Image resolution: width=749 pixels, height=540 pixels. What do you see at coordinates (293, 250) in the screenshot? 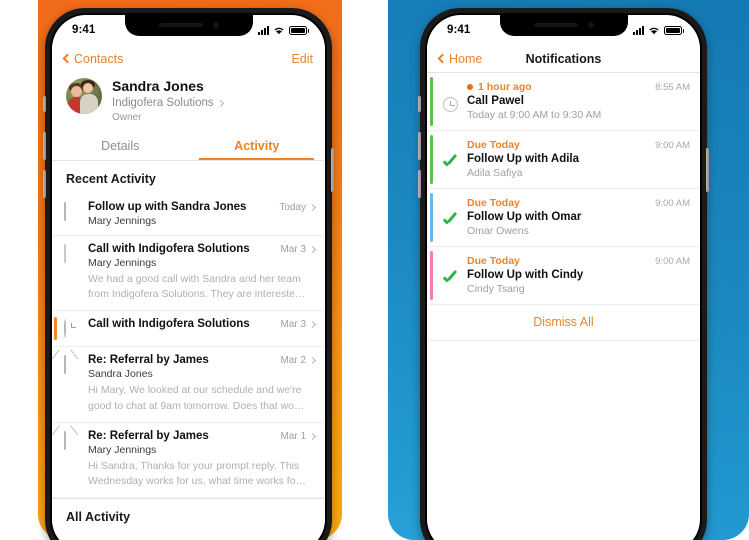
I see `activity-row-date-label: Mar 3` at bounding box center [293, 250].